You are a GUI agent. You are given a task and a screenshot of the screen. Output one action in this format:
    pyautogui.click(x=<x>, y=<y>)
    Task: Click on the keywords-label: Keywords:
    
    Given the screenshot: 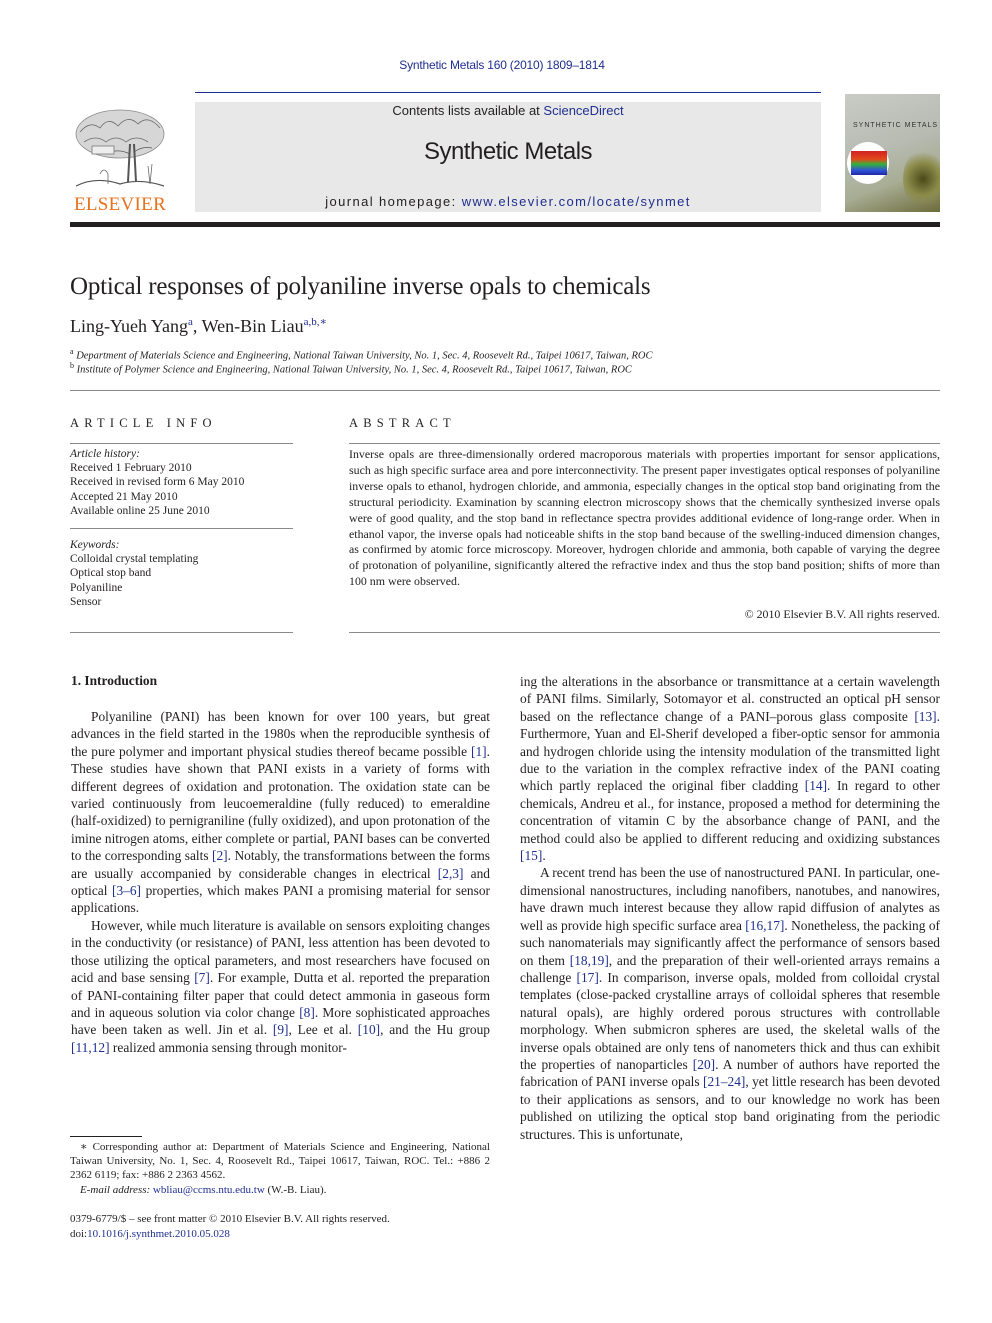 What is the action you would take?
    pyautogui.click(x=95, y=545)
    